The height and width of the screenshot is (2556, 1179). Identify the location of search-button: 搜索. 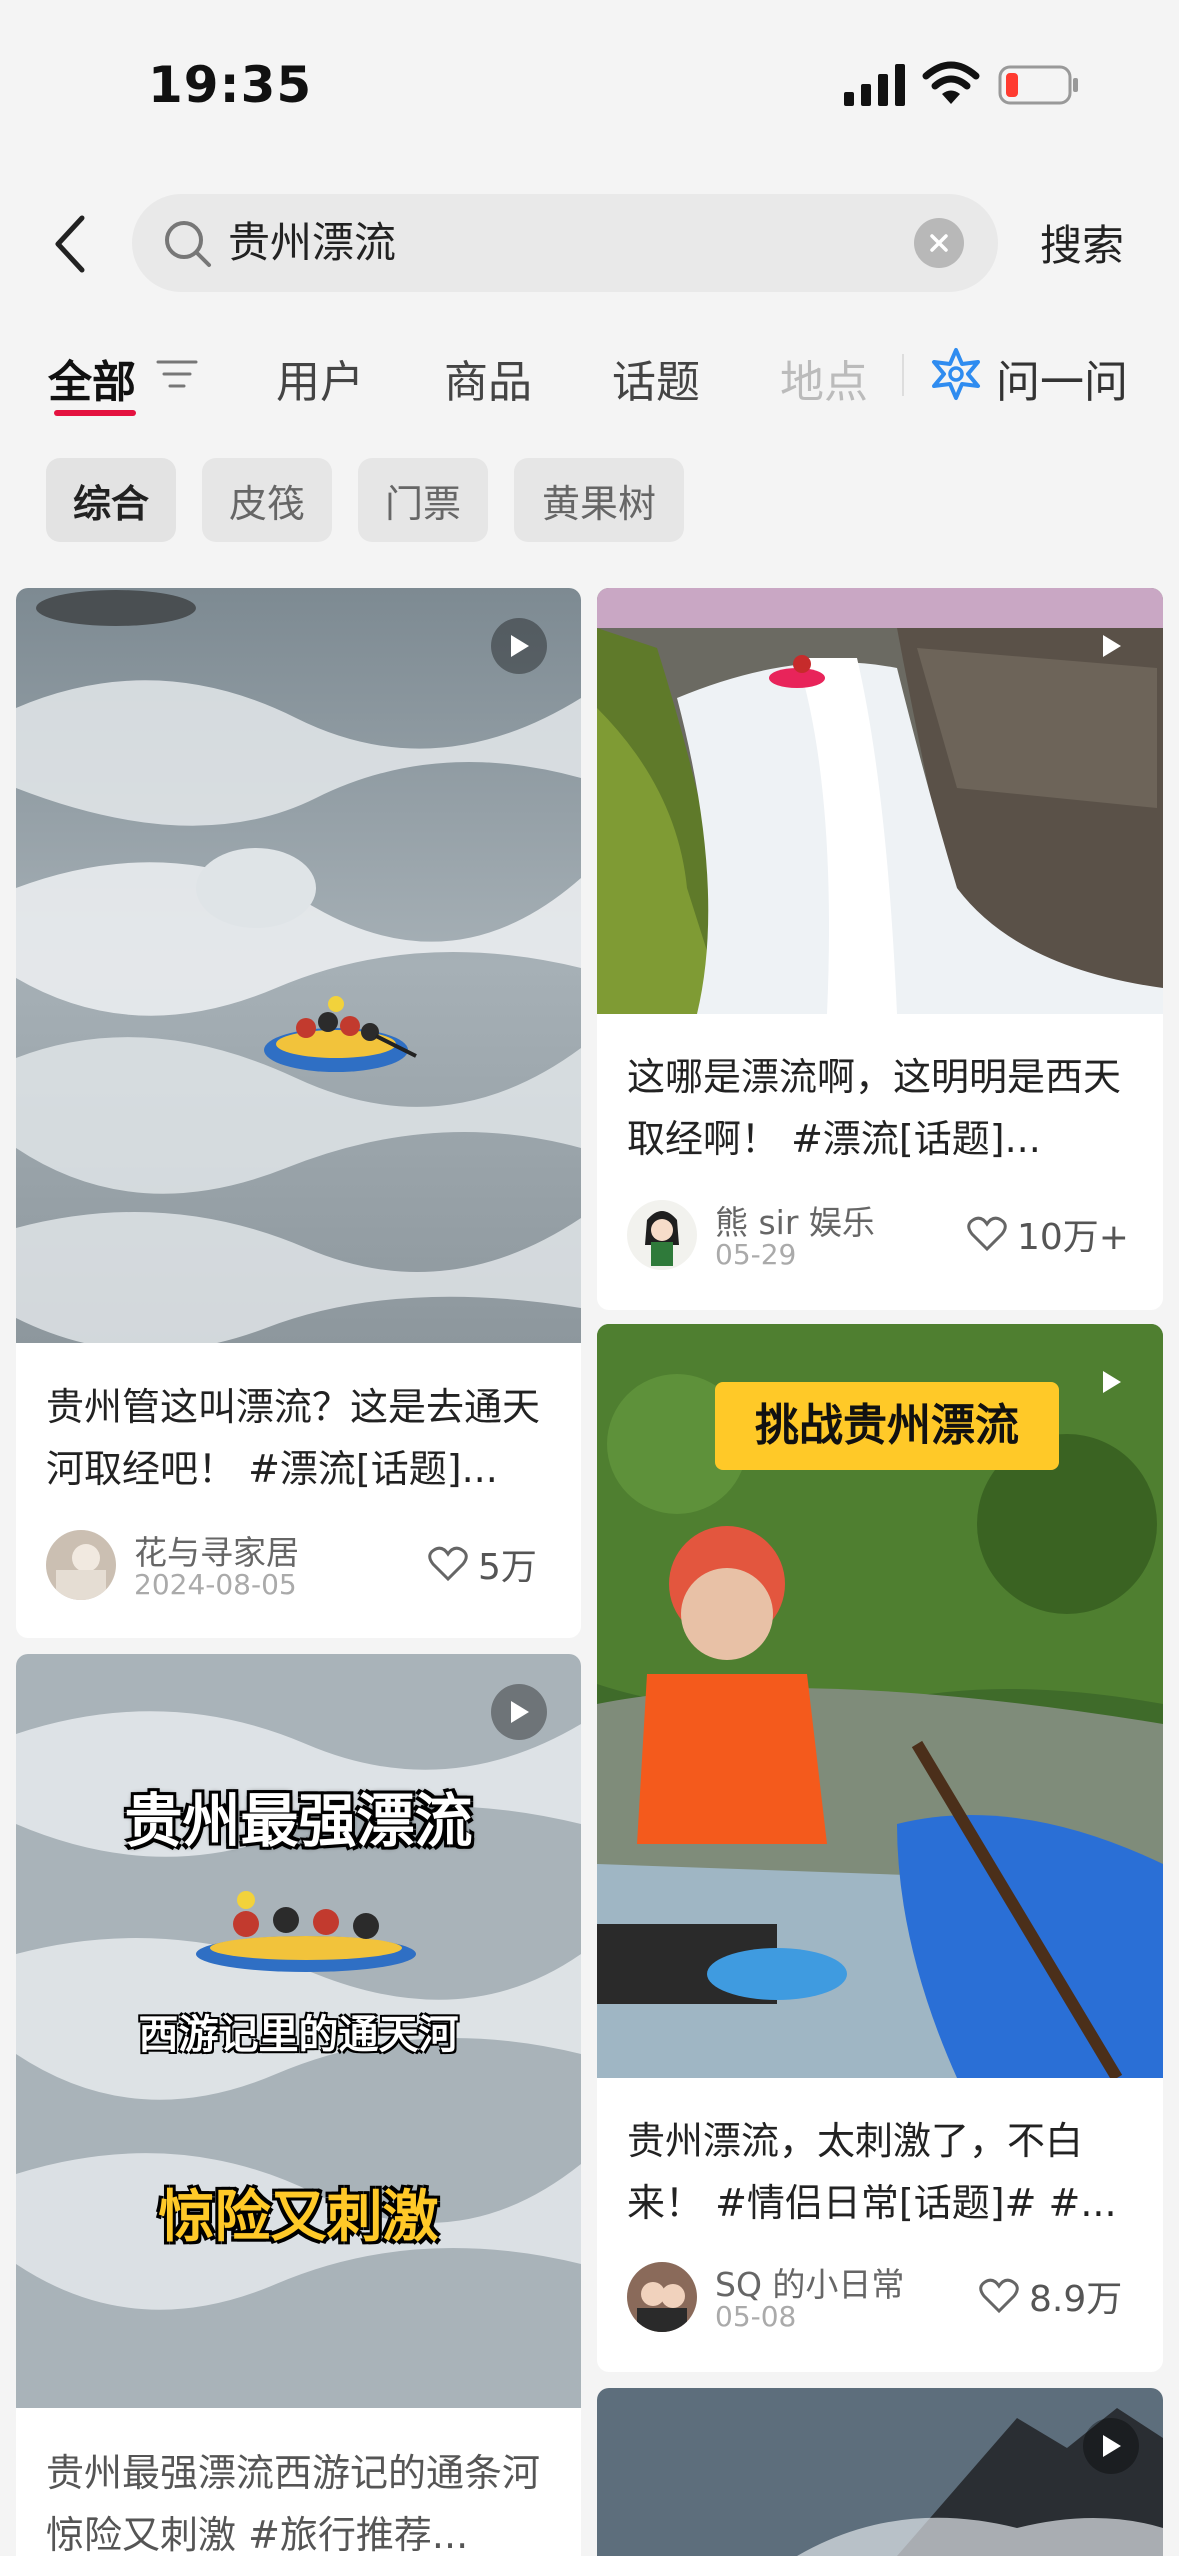
(1082, 242).